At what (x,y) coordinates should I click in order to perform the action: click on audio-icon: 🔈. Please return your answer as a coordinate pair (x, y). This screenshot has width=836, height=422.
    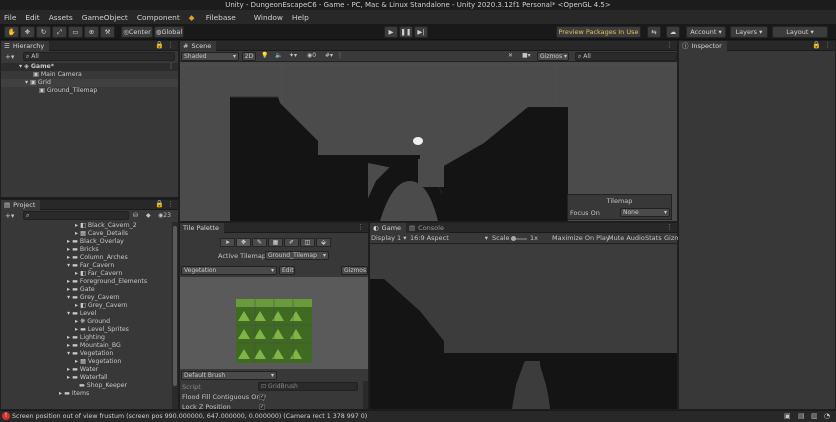
    Looking at the image, I should click on (278, 55).